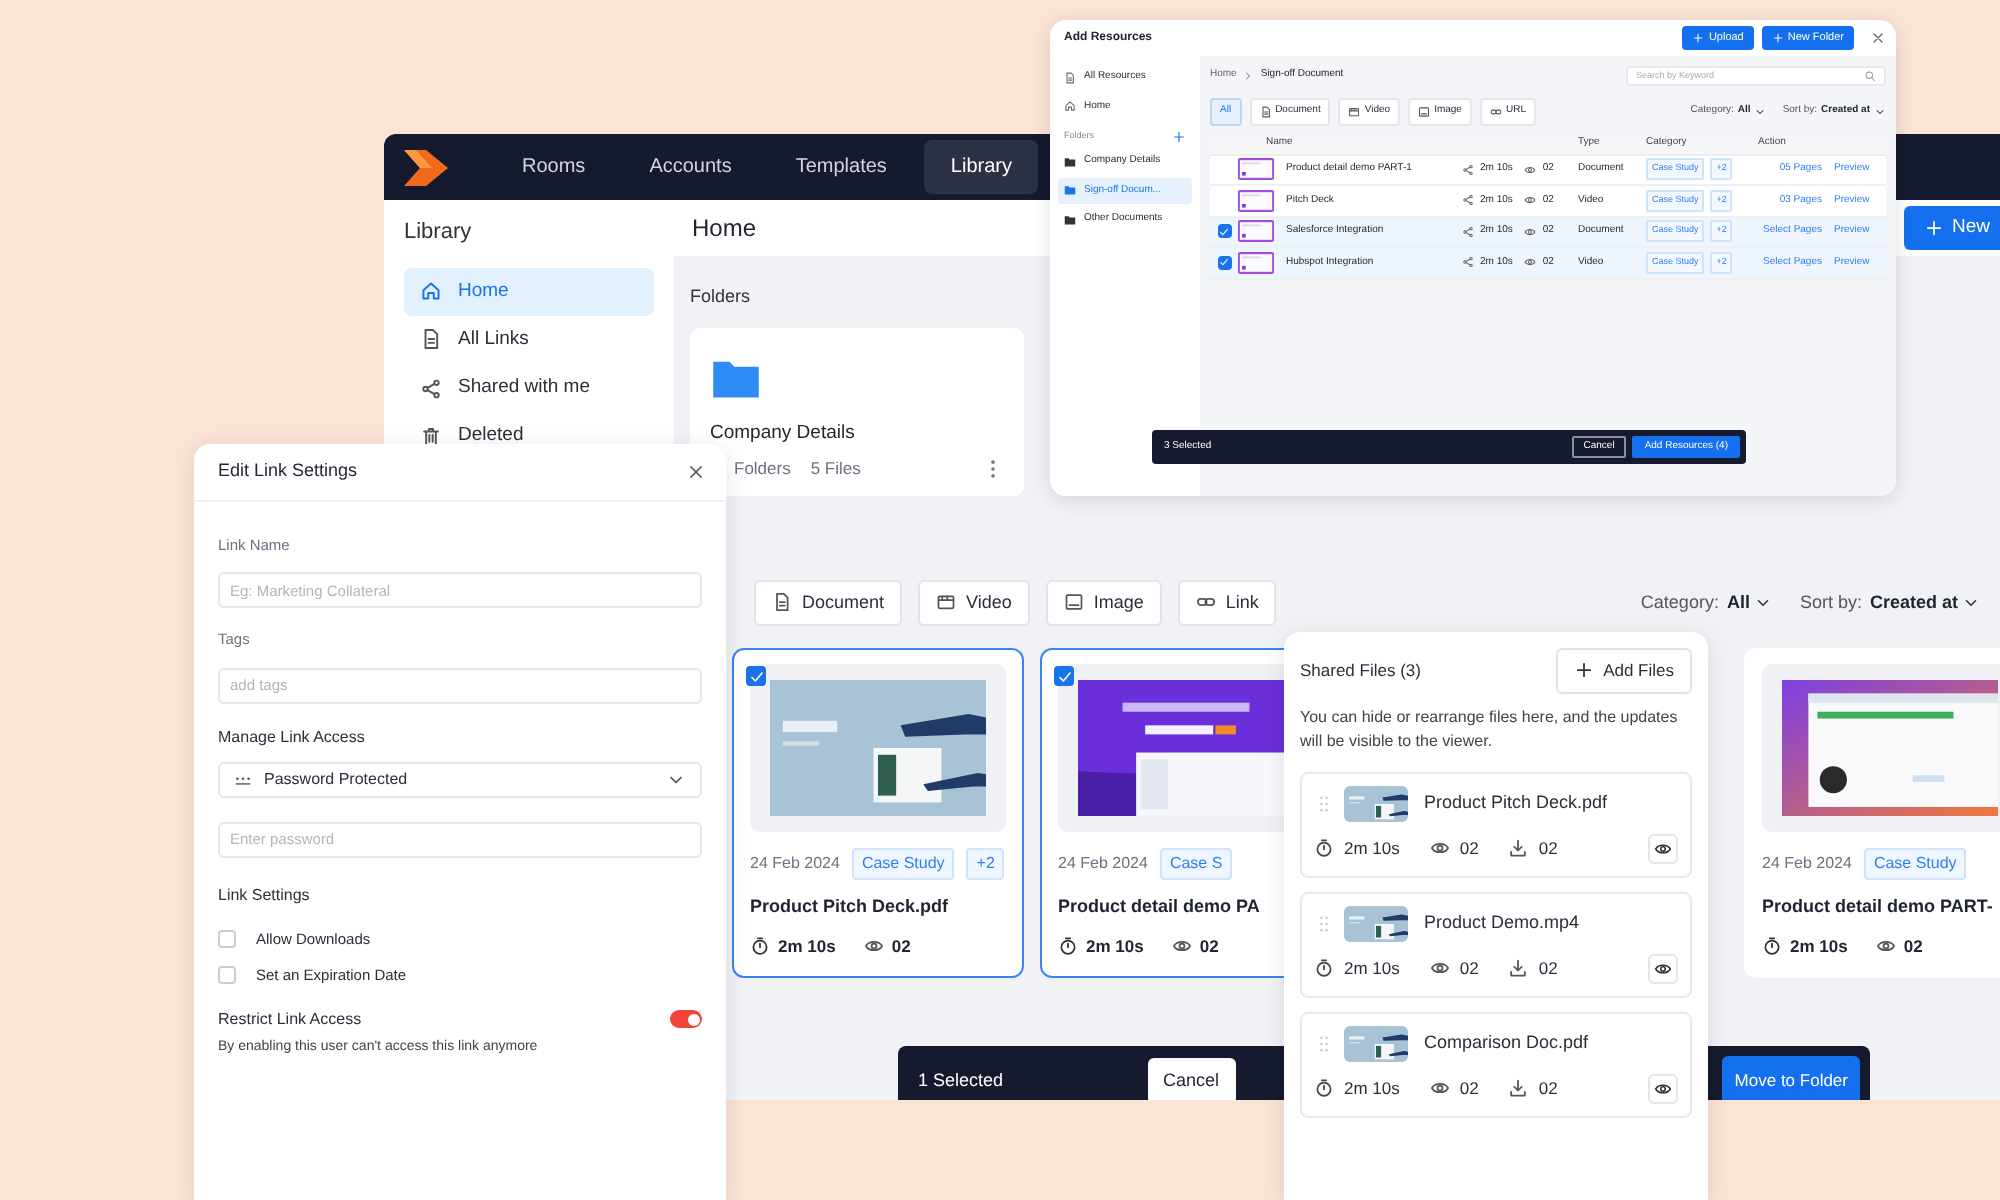  What do you see at coordinates (857, 411) in the screenshot?
I see `folder-card: Company Details Folders 5 Files` at bounding box center [857, 411].